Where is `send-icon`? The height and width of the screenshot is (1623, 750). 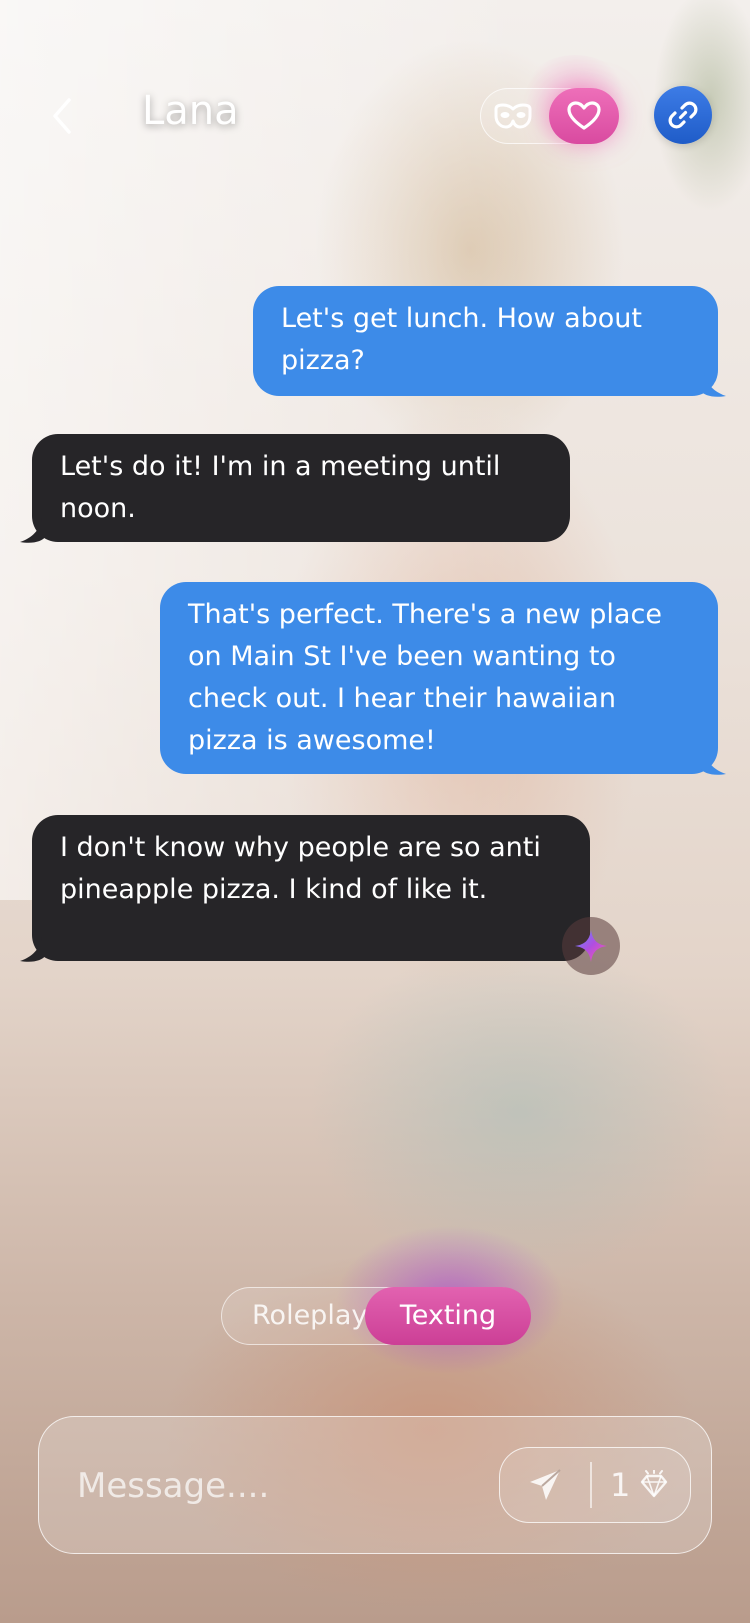 send-icon is located at coordinates (545, 1484).